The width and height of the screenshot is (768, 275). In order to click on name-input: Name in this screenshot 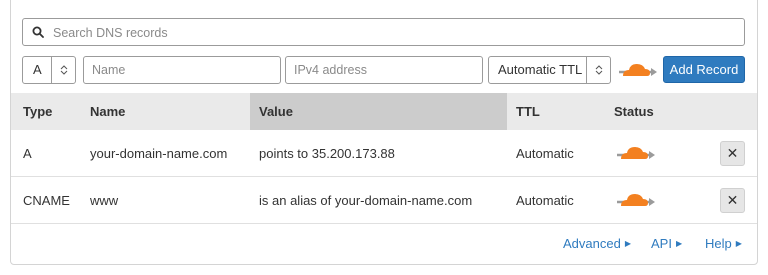, I will do `click(182, 70)`.